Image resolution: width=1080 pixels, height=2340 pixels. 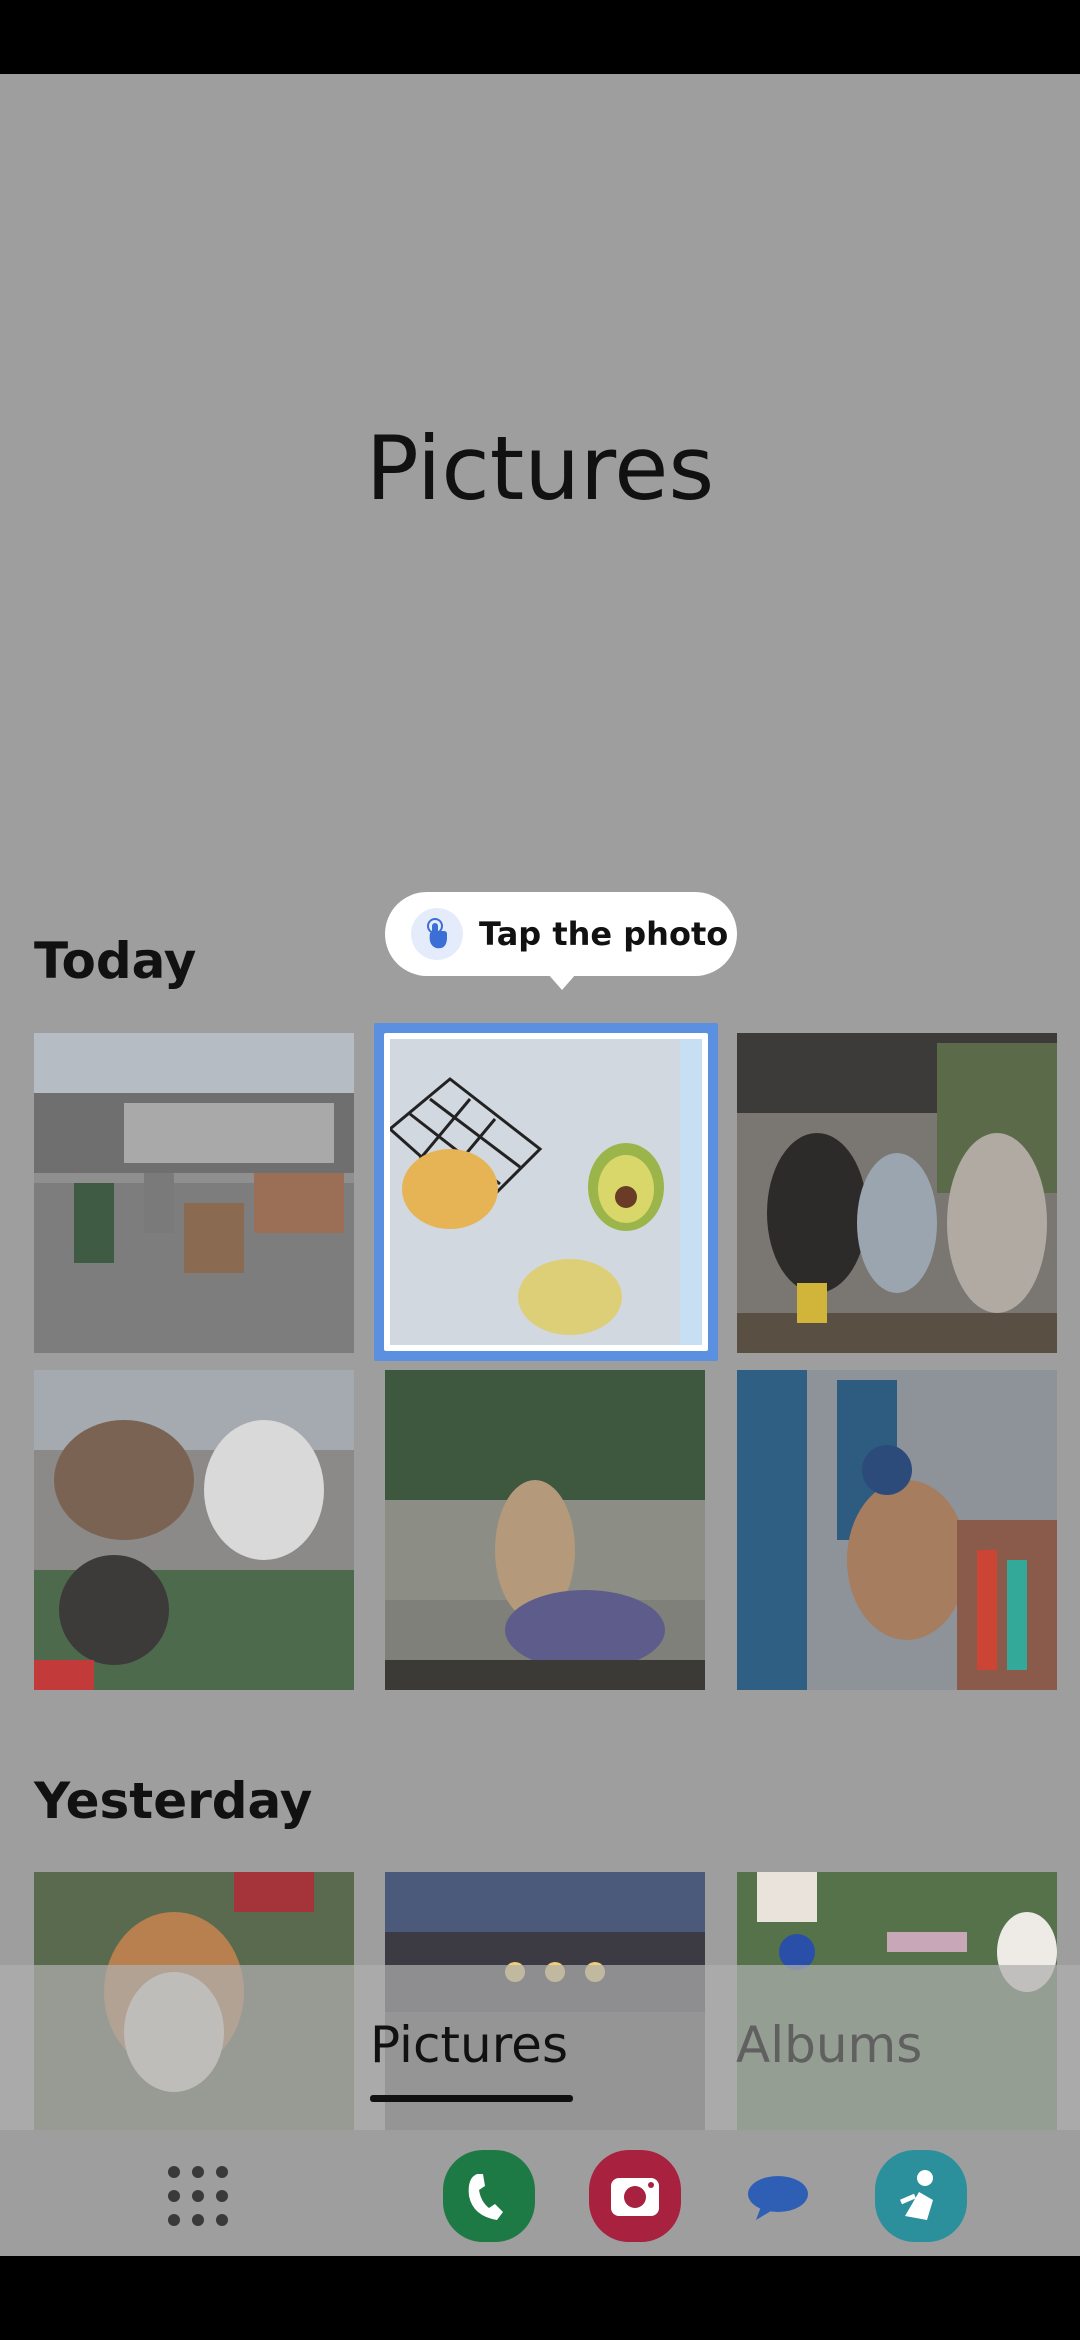 What do you see at coordinates (540, 468) in the screenshot?
I see `page-title: Pictures` at bounding box center [540, 468].